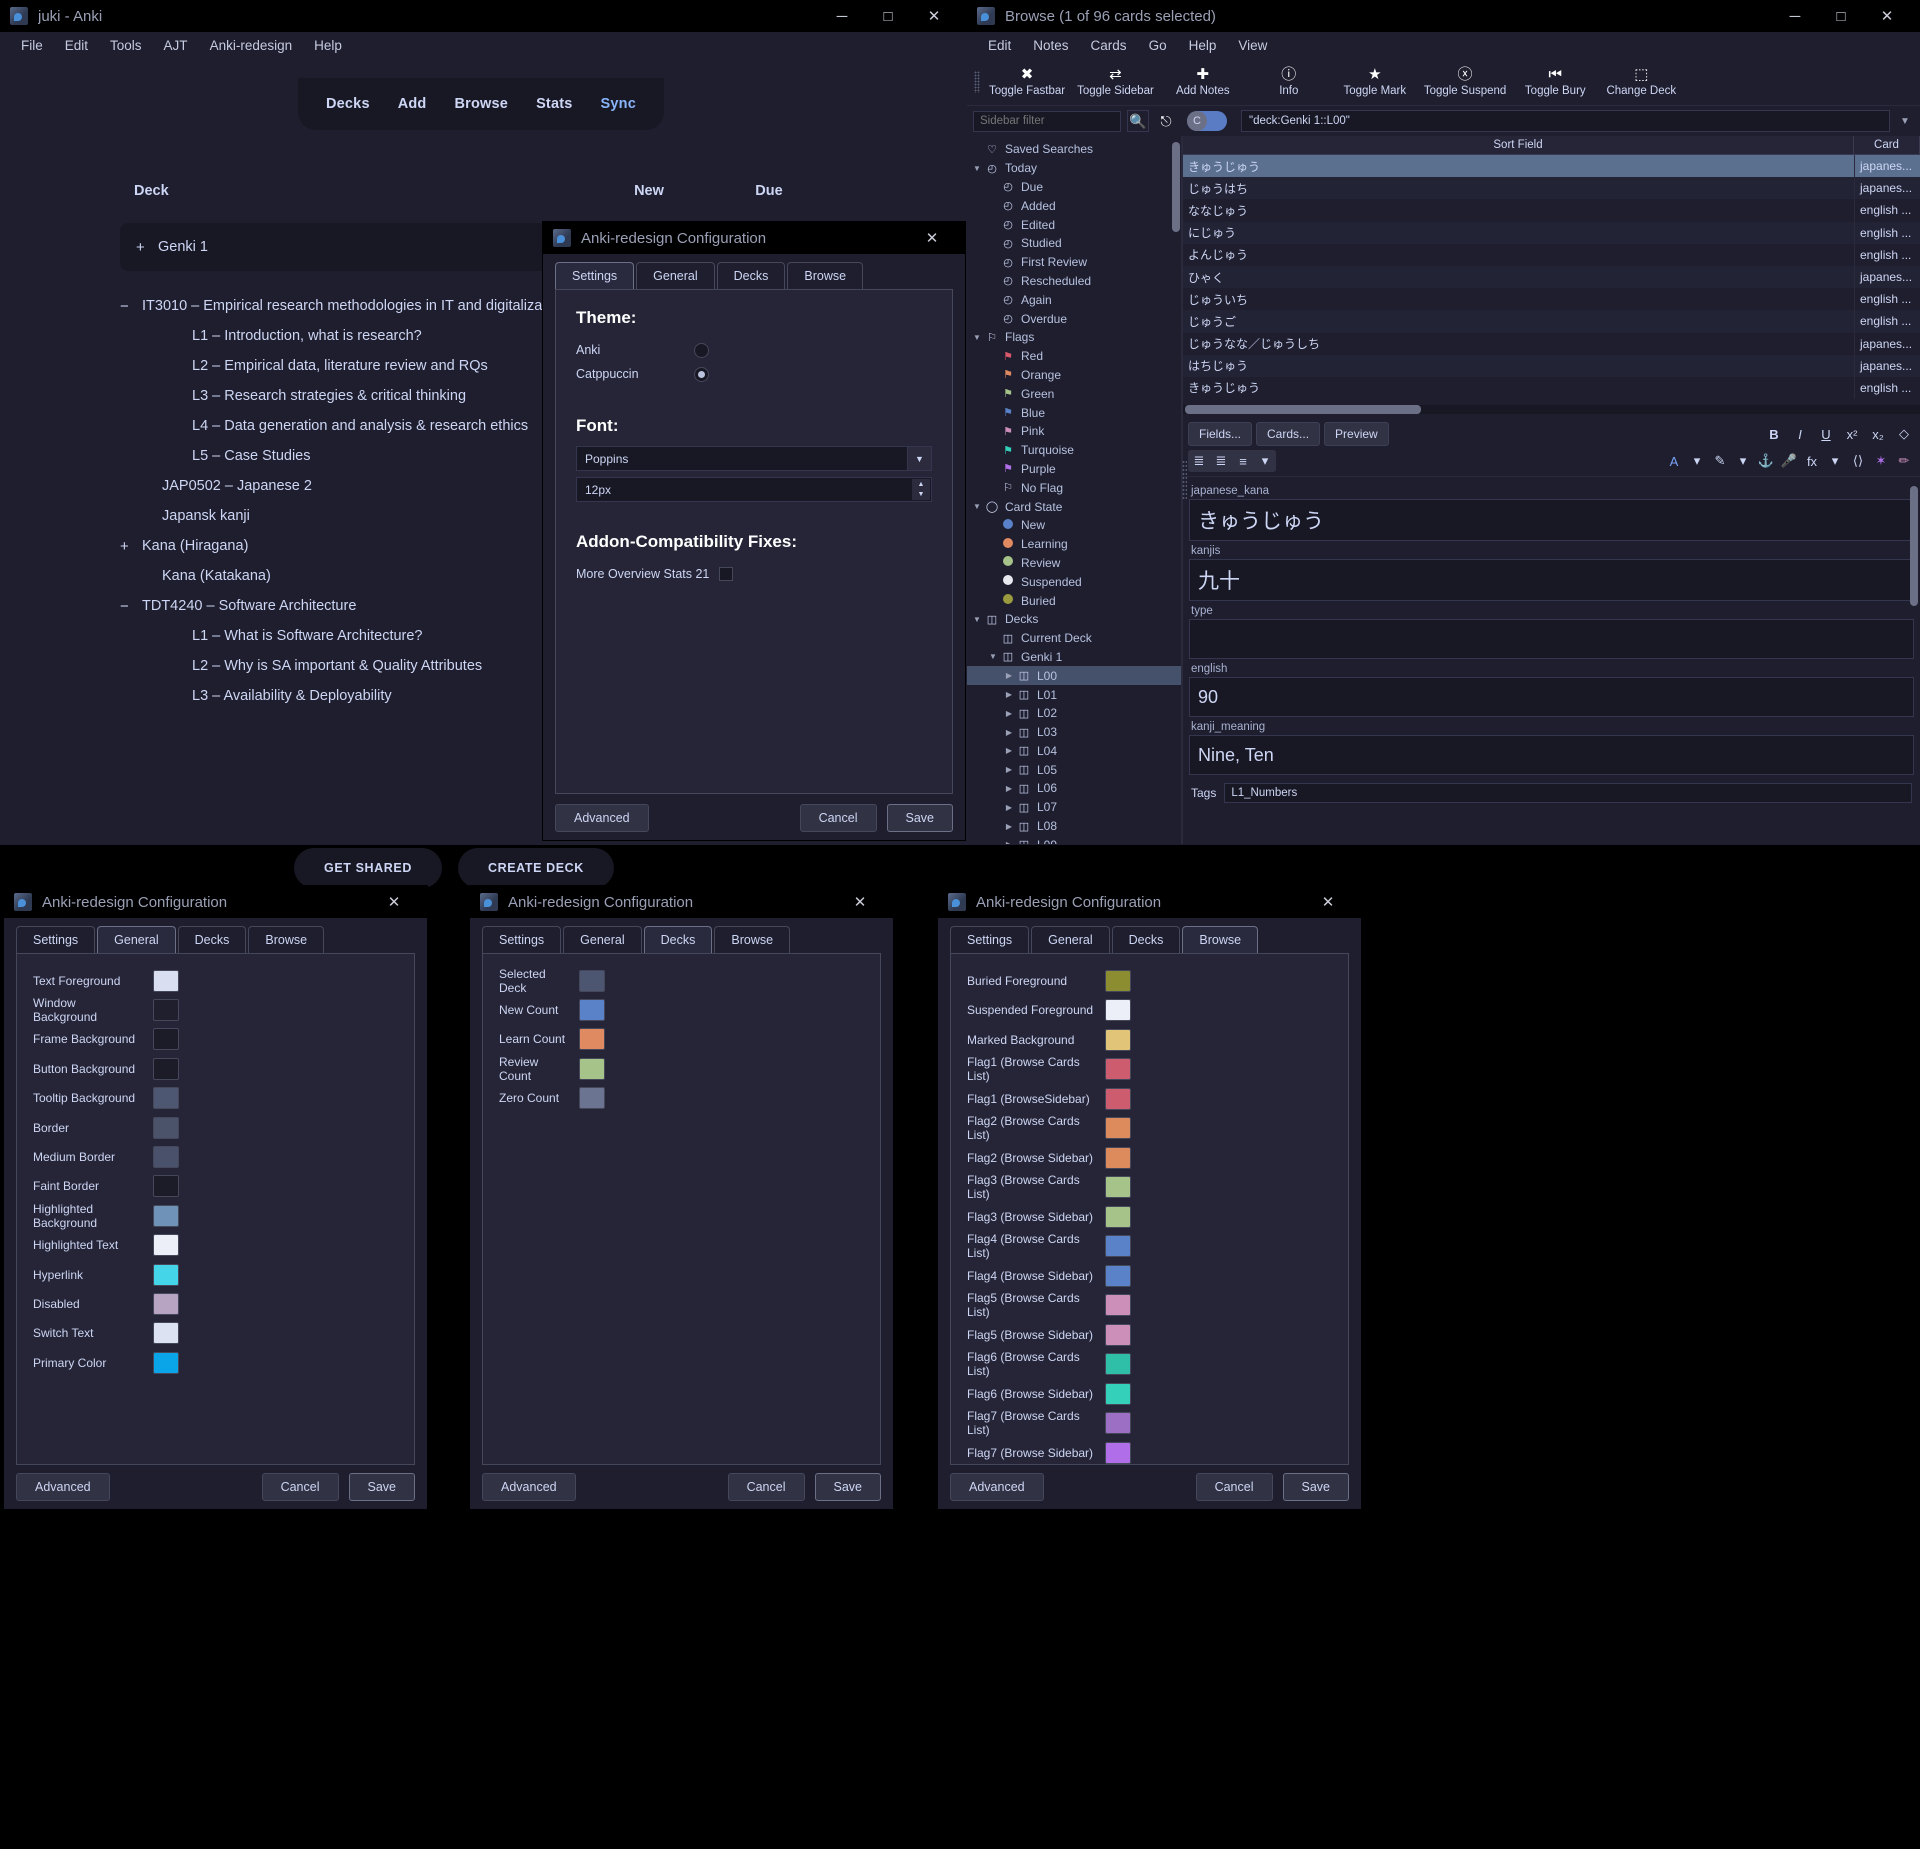 This screenshot has height=1849, width=1920. Describe the element at coordinates (1074, 356) in the screenshot. I see `sidebar-item-red: ⚑ Red` at that location.